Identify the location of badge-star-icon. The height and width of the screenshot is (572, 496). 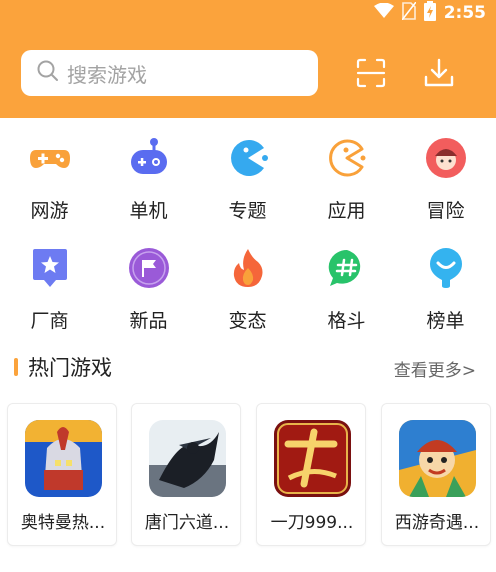
(50, 268).